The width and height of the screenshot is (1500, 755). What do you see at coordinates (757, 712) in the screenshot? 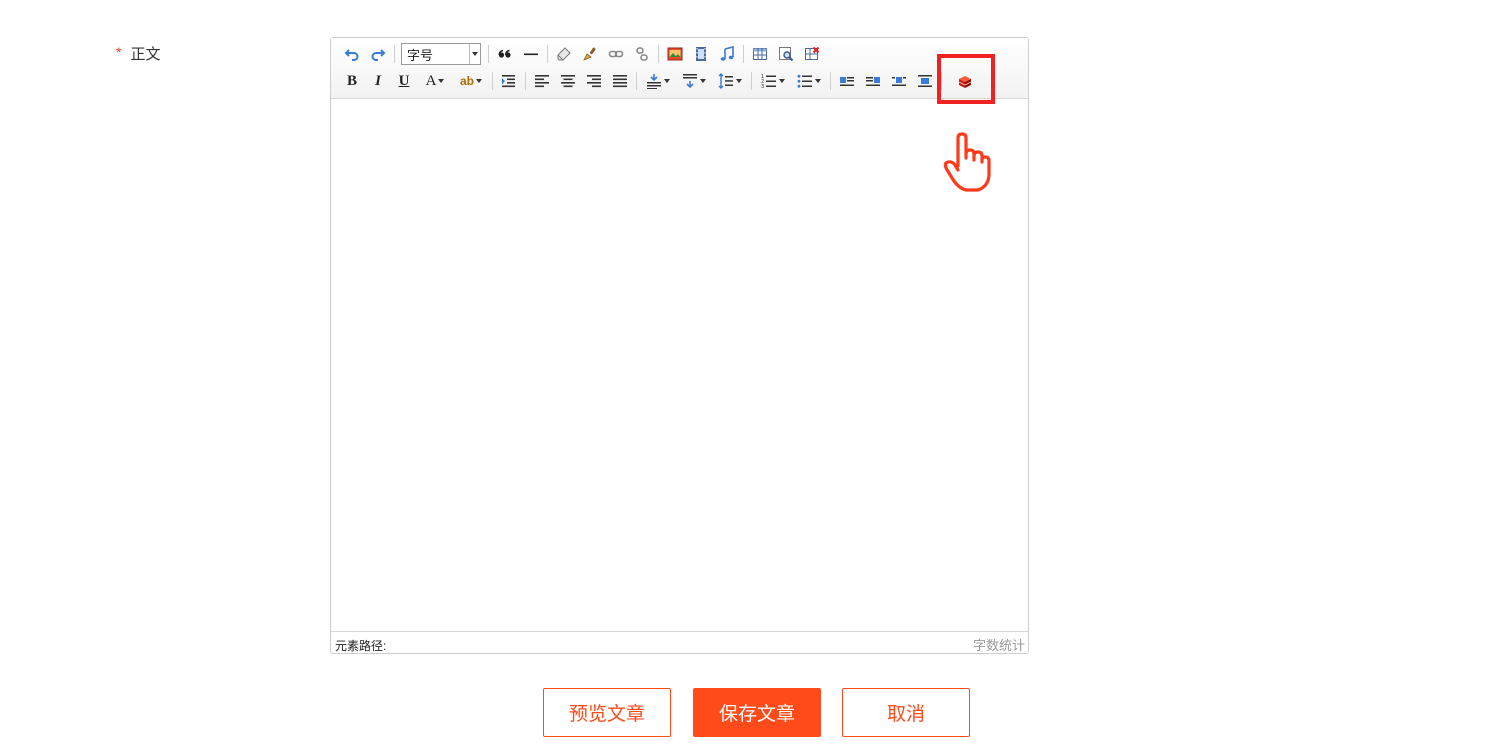
I see `save-article-button: 保存文章` at bounding box center [757, 712].